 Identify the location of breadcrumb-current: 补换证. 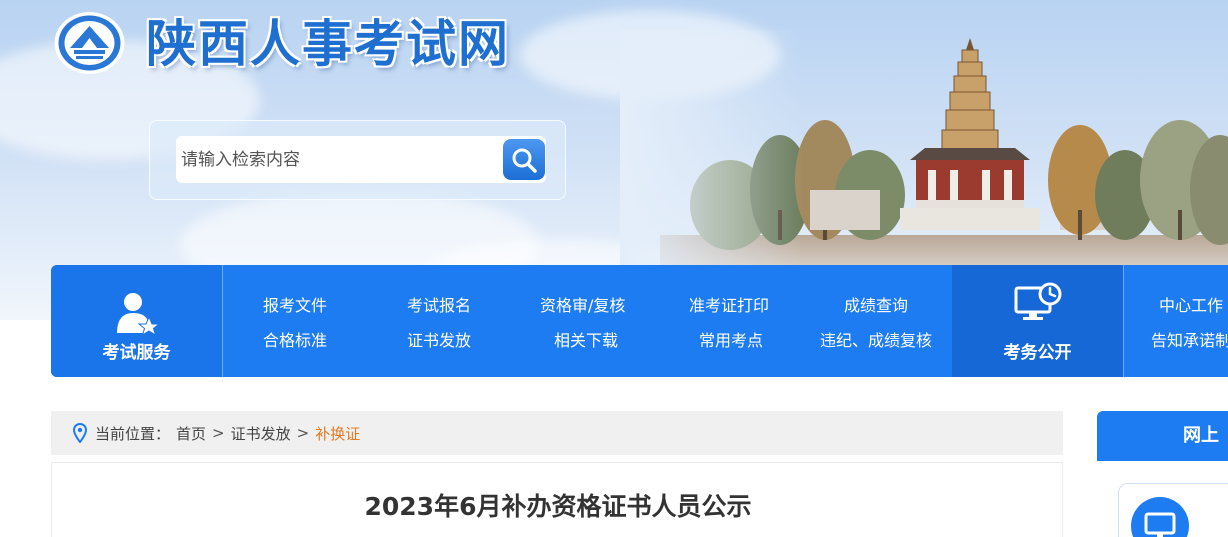
(338, 433).